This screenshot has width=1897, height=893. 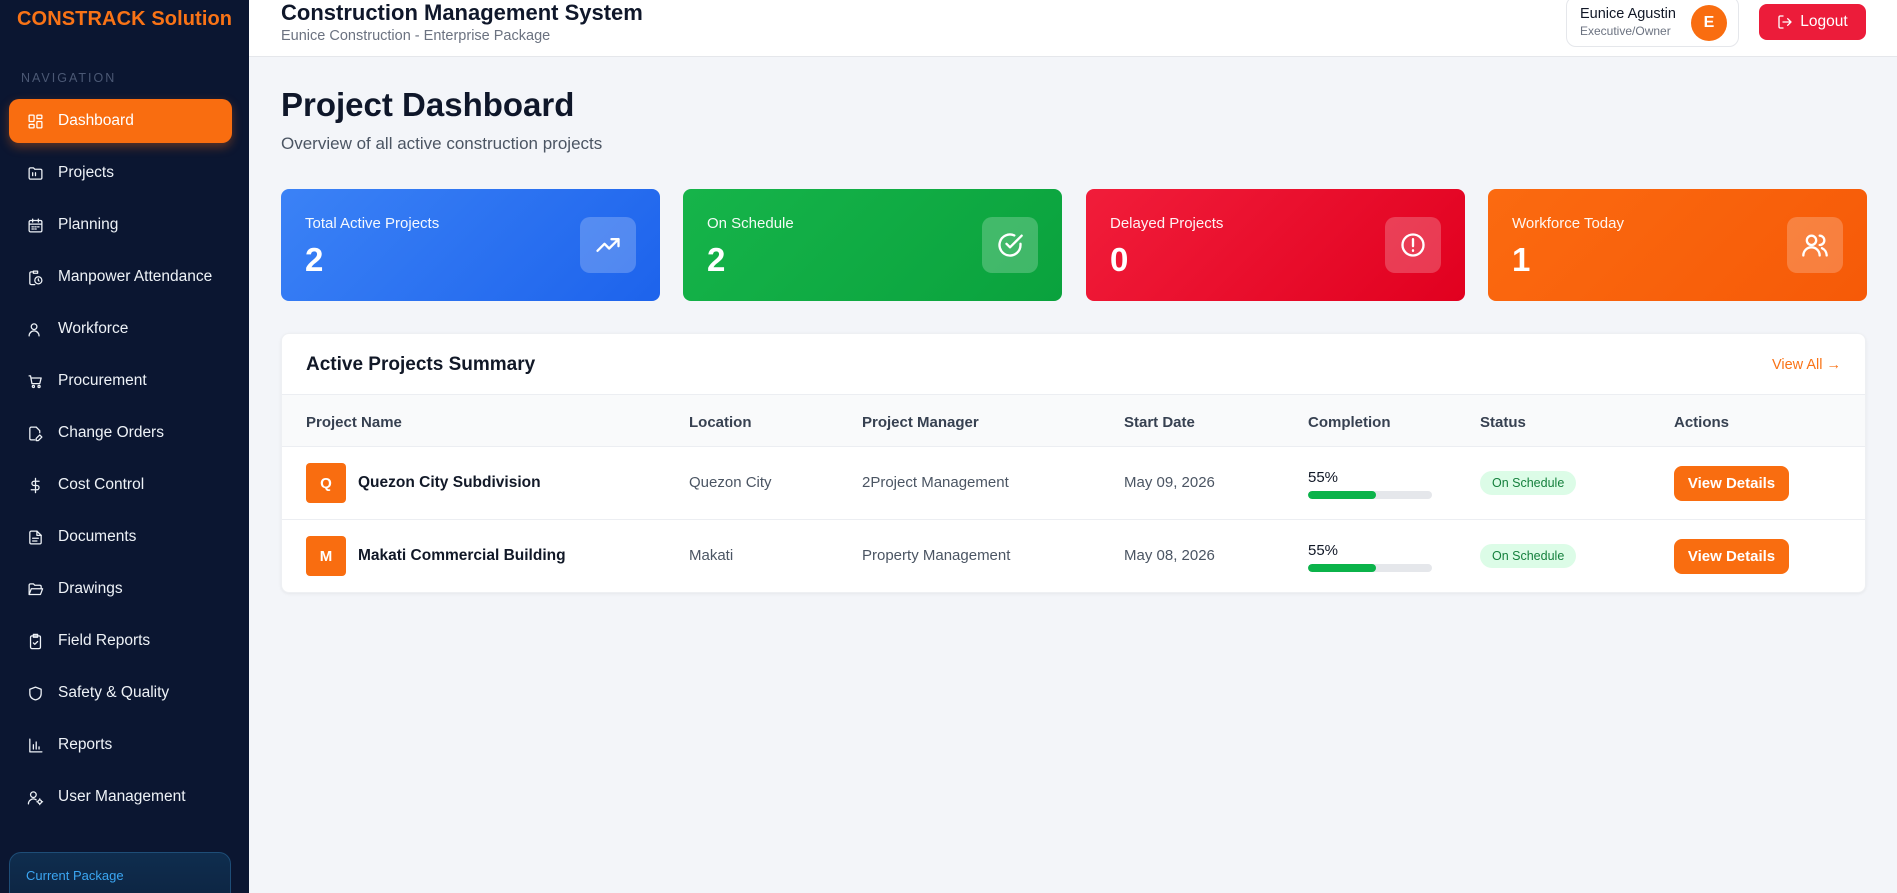 I want to click on stat-card-total-active-projects: Total Active Projects 2, so click(x=470, y=245).